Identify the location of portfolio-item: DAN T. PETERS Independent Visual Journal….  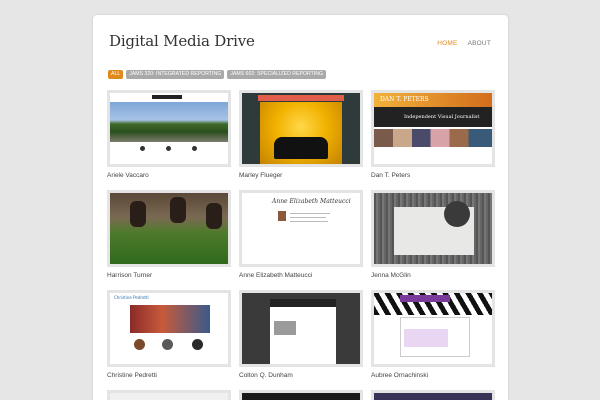
(433, 136).